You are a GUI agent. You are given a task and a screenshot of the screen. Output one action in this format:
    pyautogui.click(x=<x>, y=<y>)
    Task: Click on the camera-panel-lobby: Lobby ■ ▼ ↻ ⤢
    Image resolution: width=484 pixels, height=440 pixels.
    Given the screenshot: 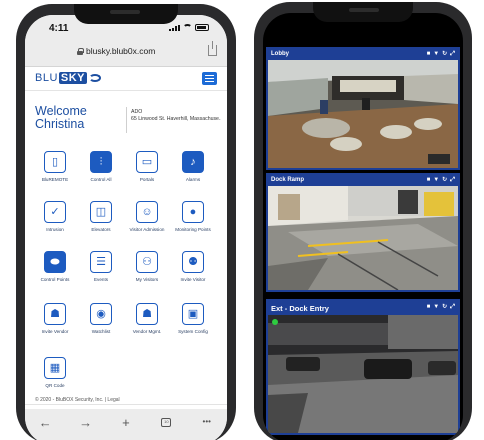 What is the action you would take?
    pyautogui.click(x=363, y=108)
    